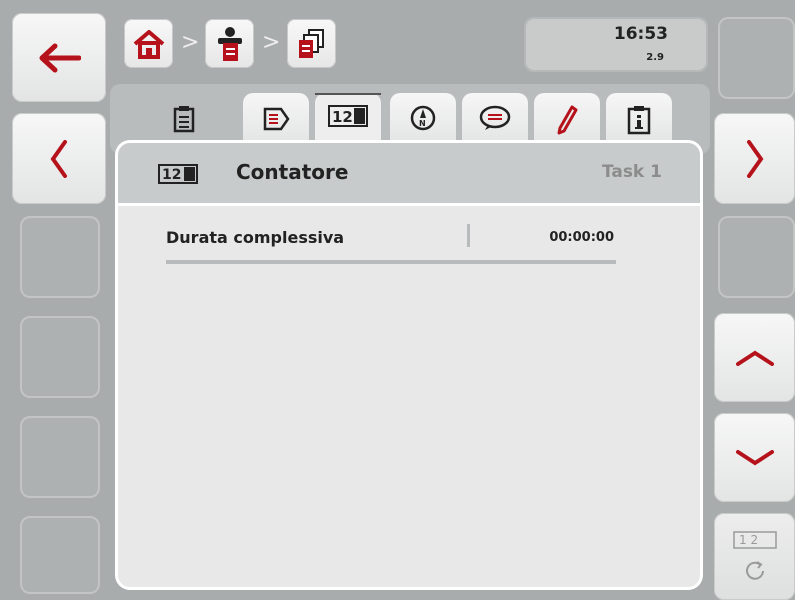 This screenshot has width=795, height=600. I want to click on breadcrumb-task-controller, so click(229, 43).